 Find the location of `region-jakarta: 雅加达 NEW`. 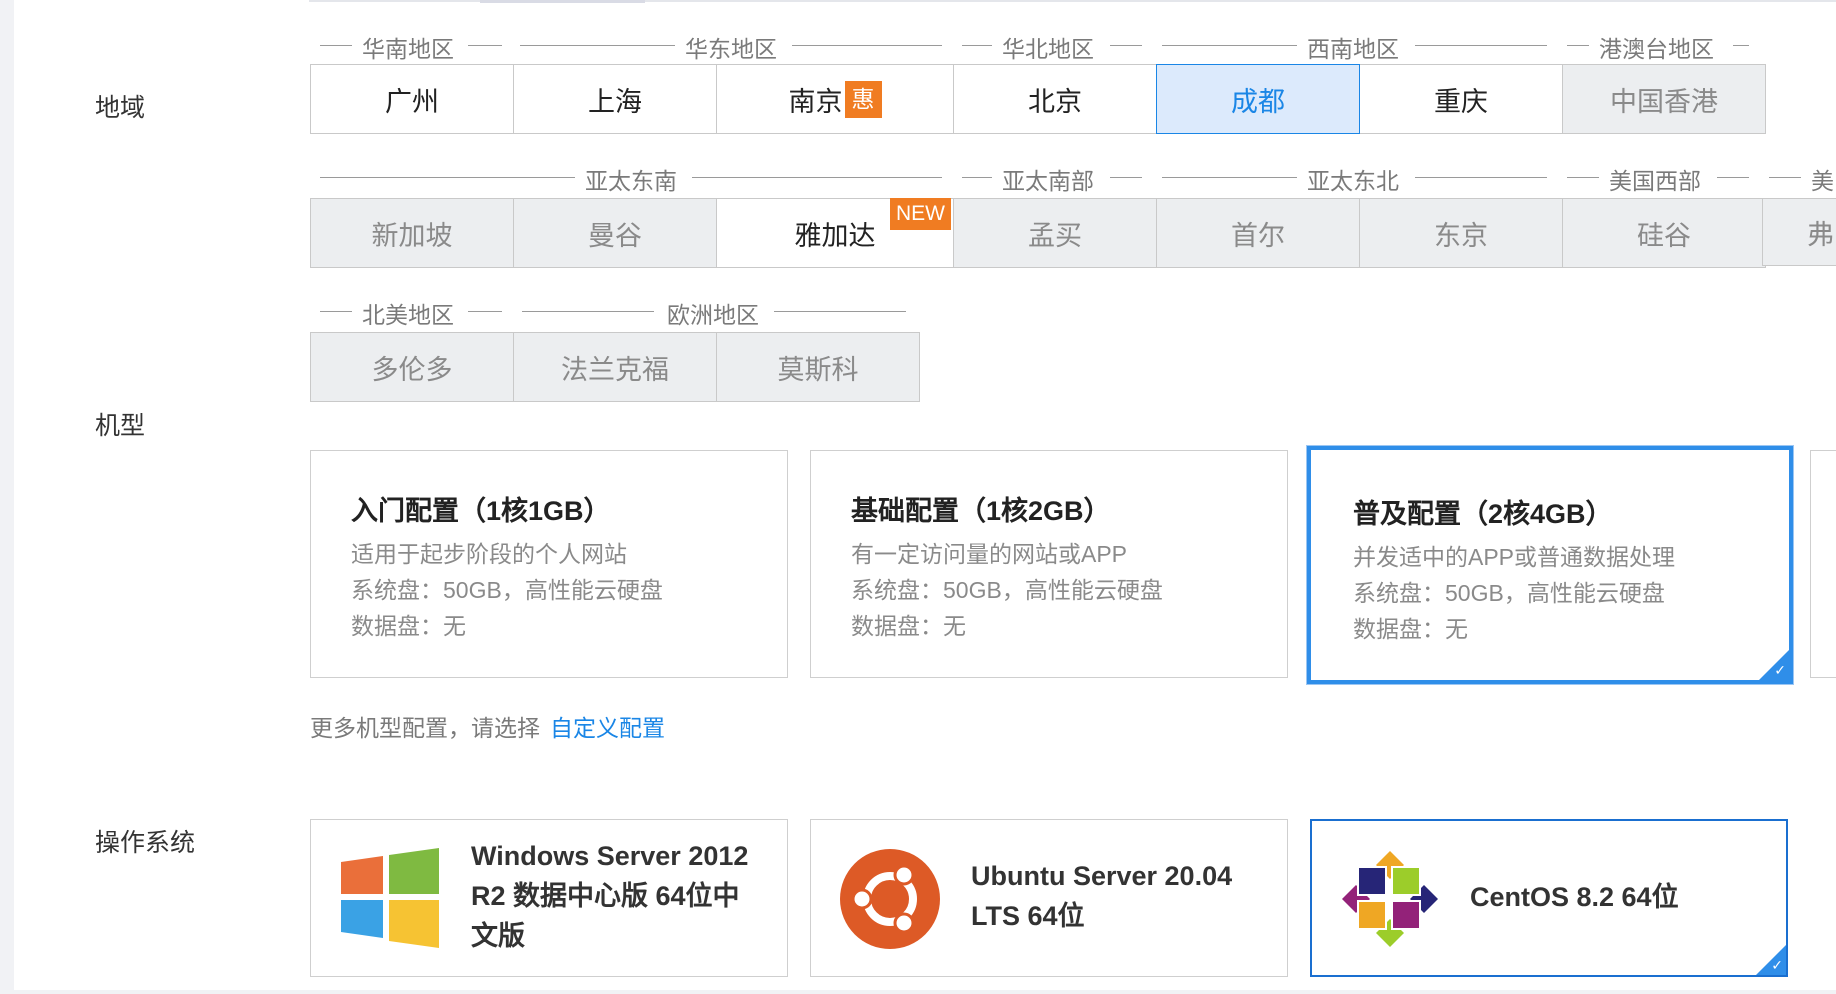

region-jakarta: 雅加达 NEW is located at coordinates (835, 233).